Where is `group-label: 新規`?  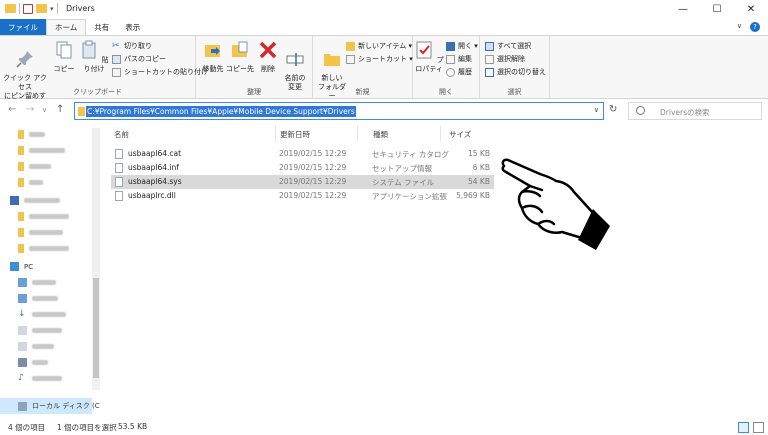
group-label: 新規 is located at coordinates (362, 92).